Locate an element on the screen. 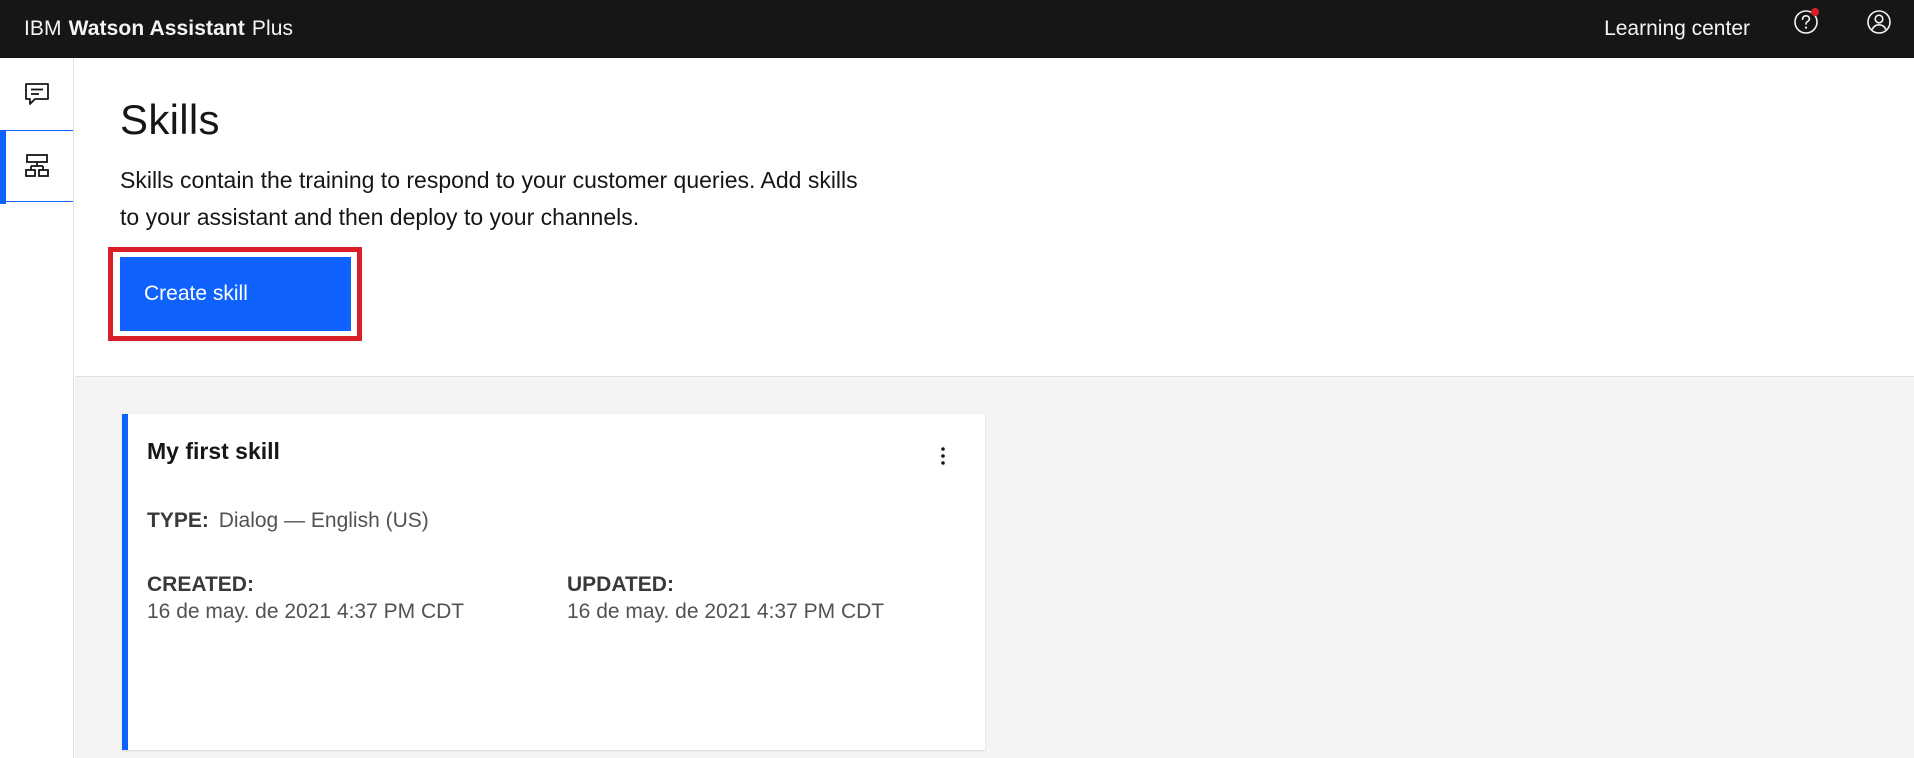  product-name: IBM Watson Assistant Plus is located at coordinates (158, 29).